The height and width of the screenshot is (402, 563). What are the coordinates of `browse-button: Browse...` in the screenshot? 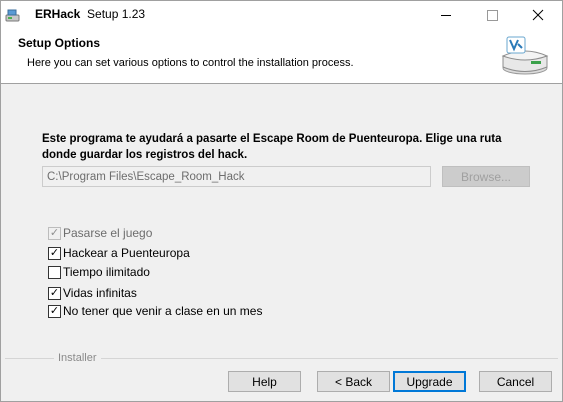 It's located at (486, 176).